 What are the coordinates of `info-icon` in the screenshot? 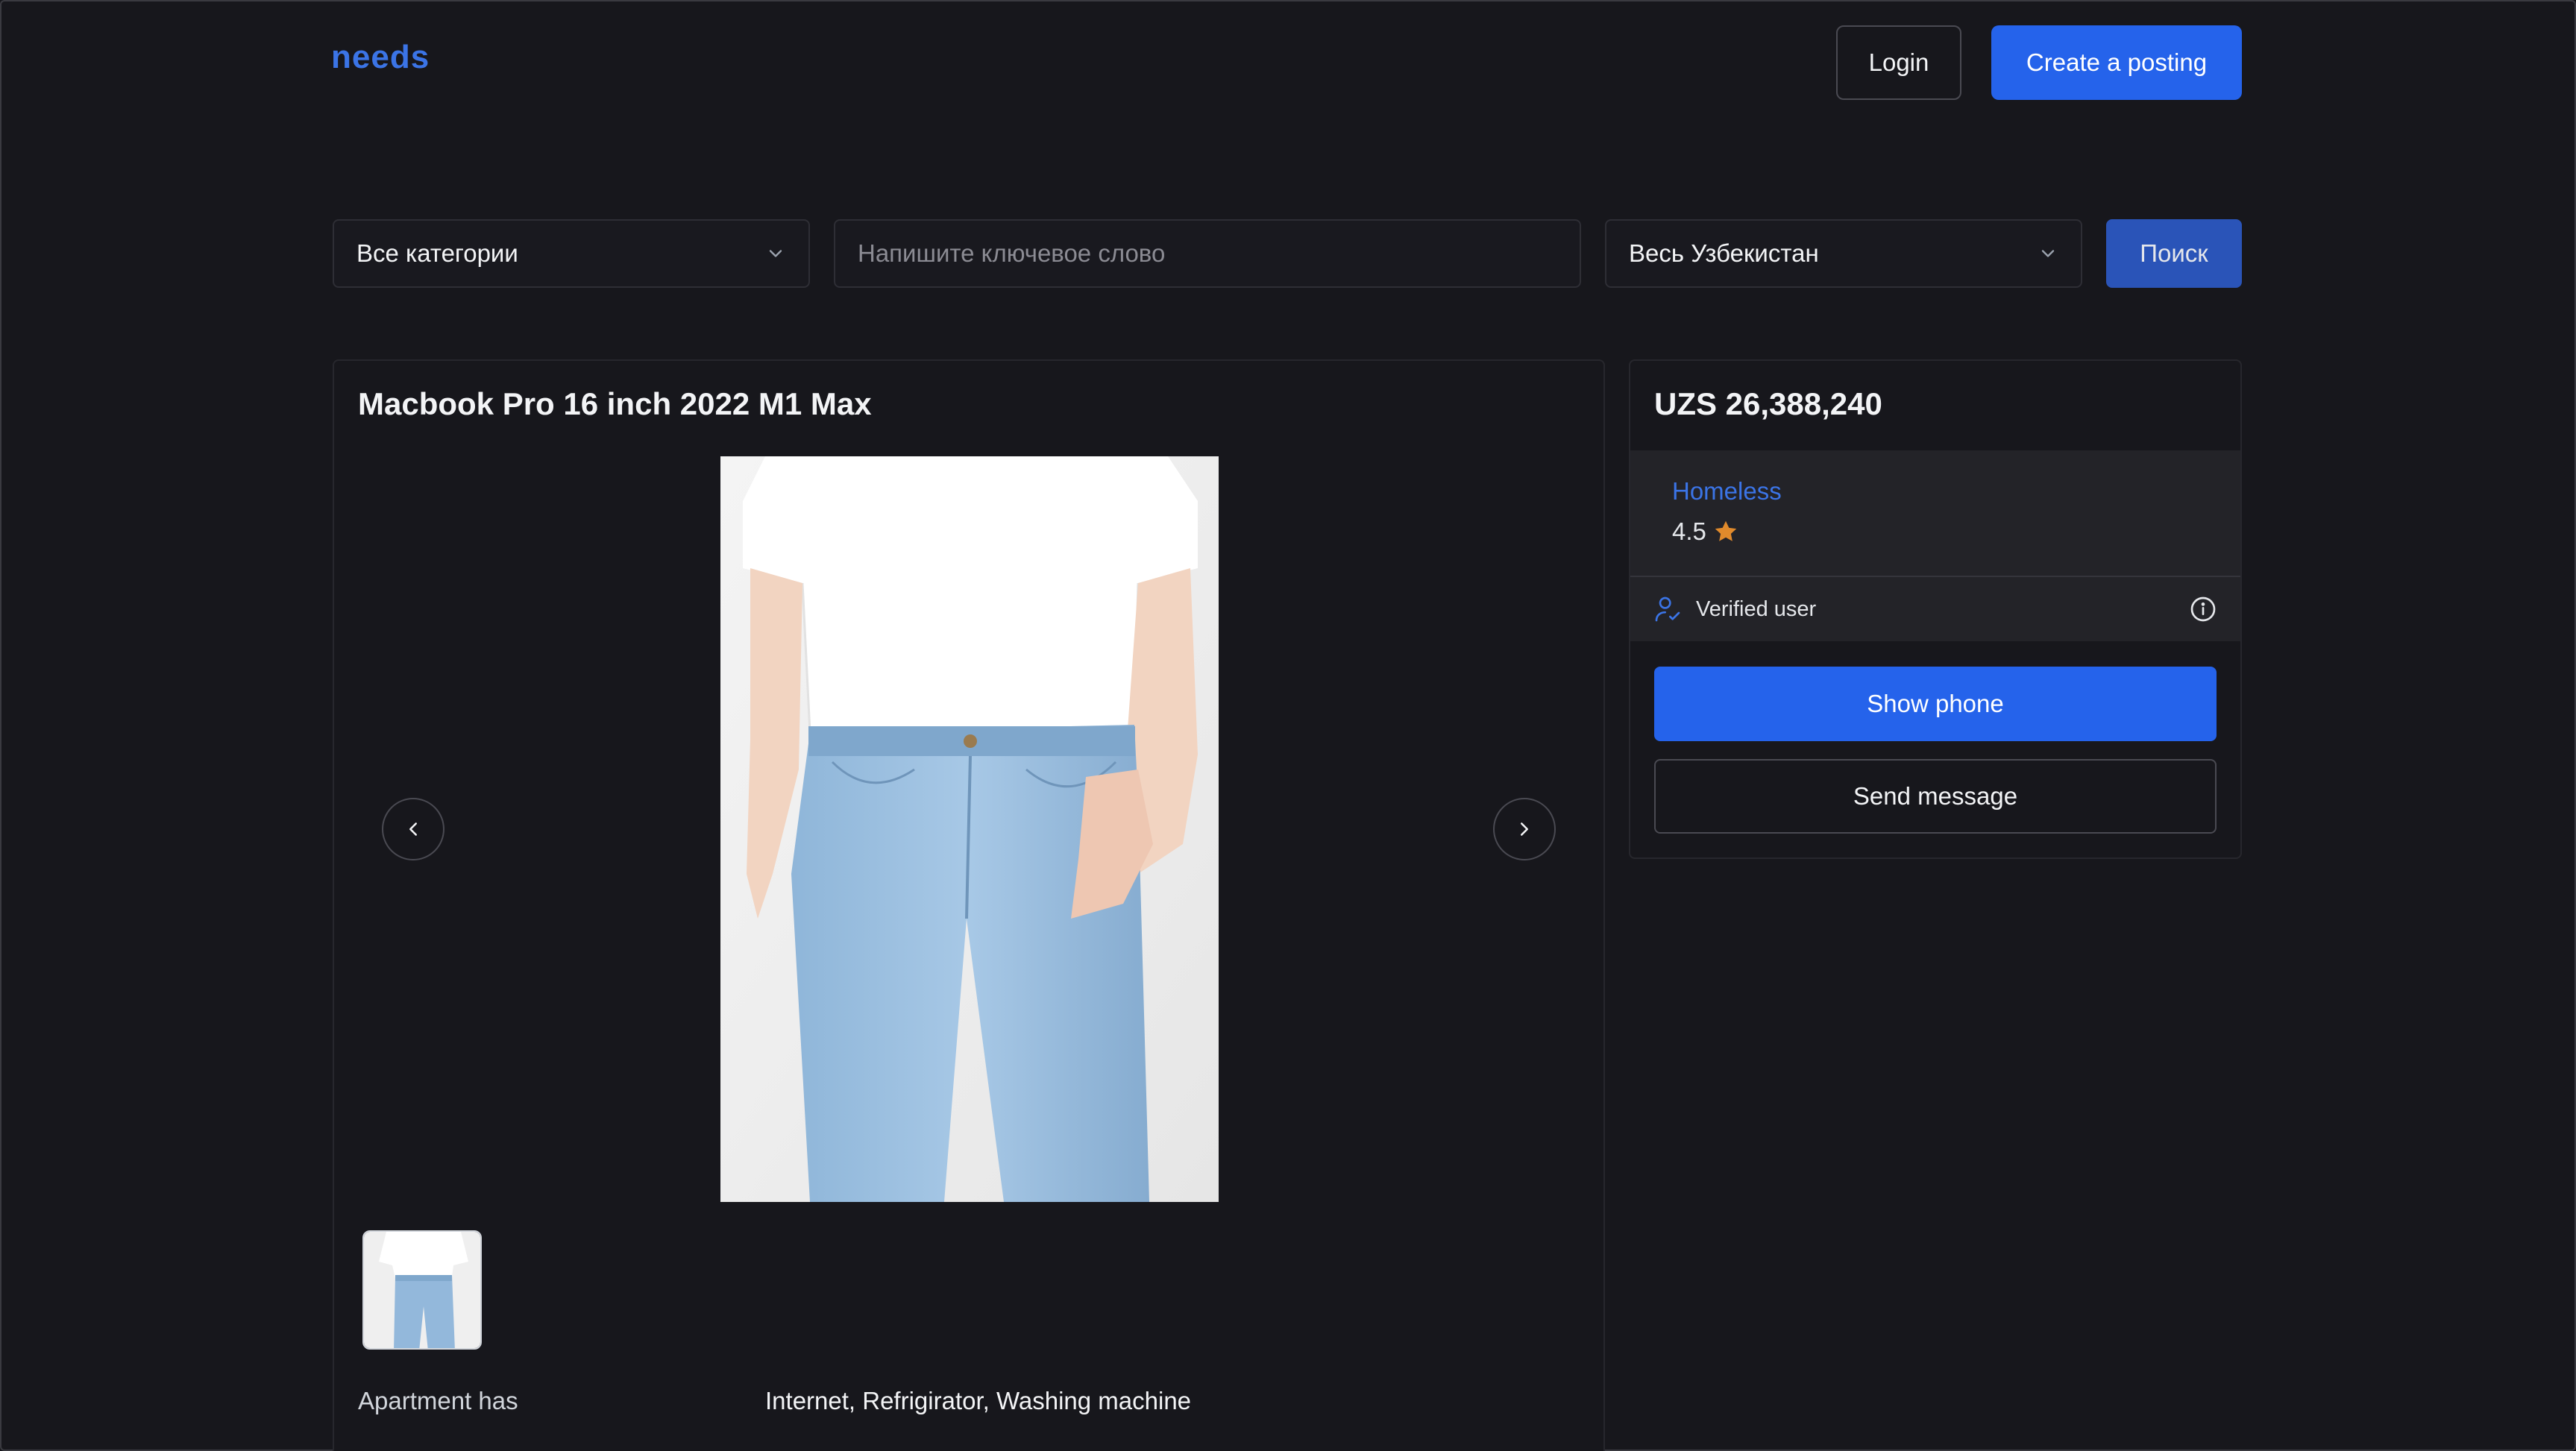 It's located at (2203, 609).